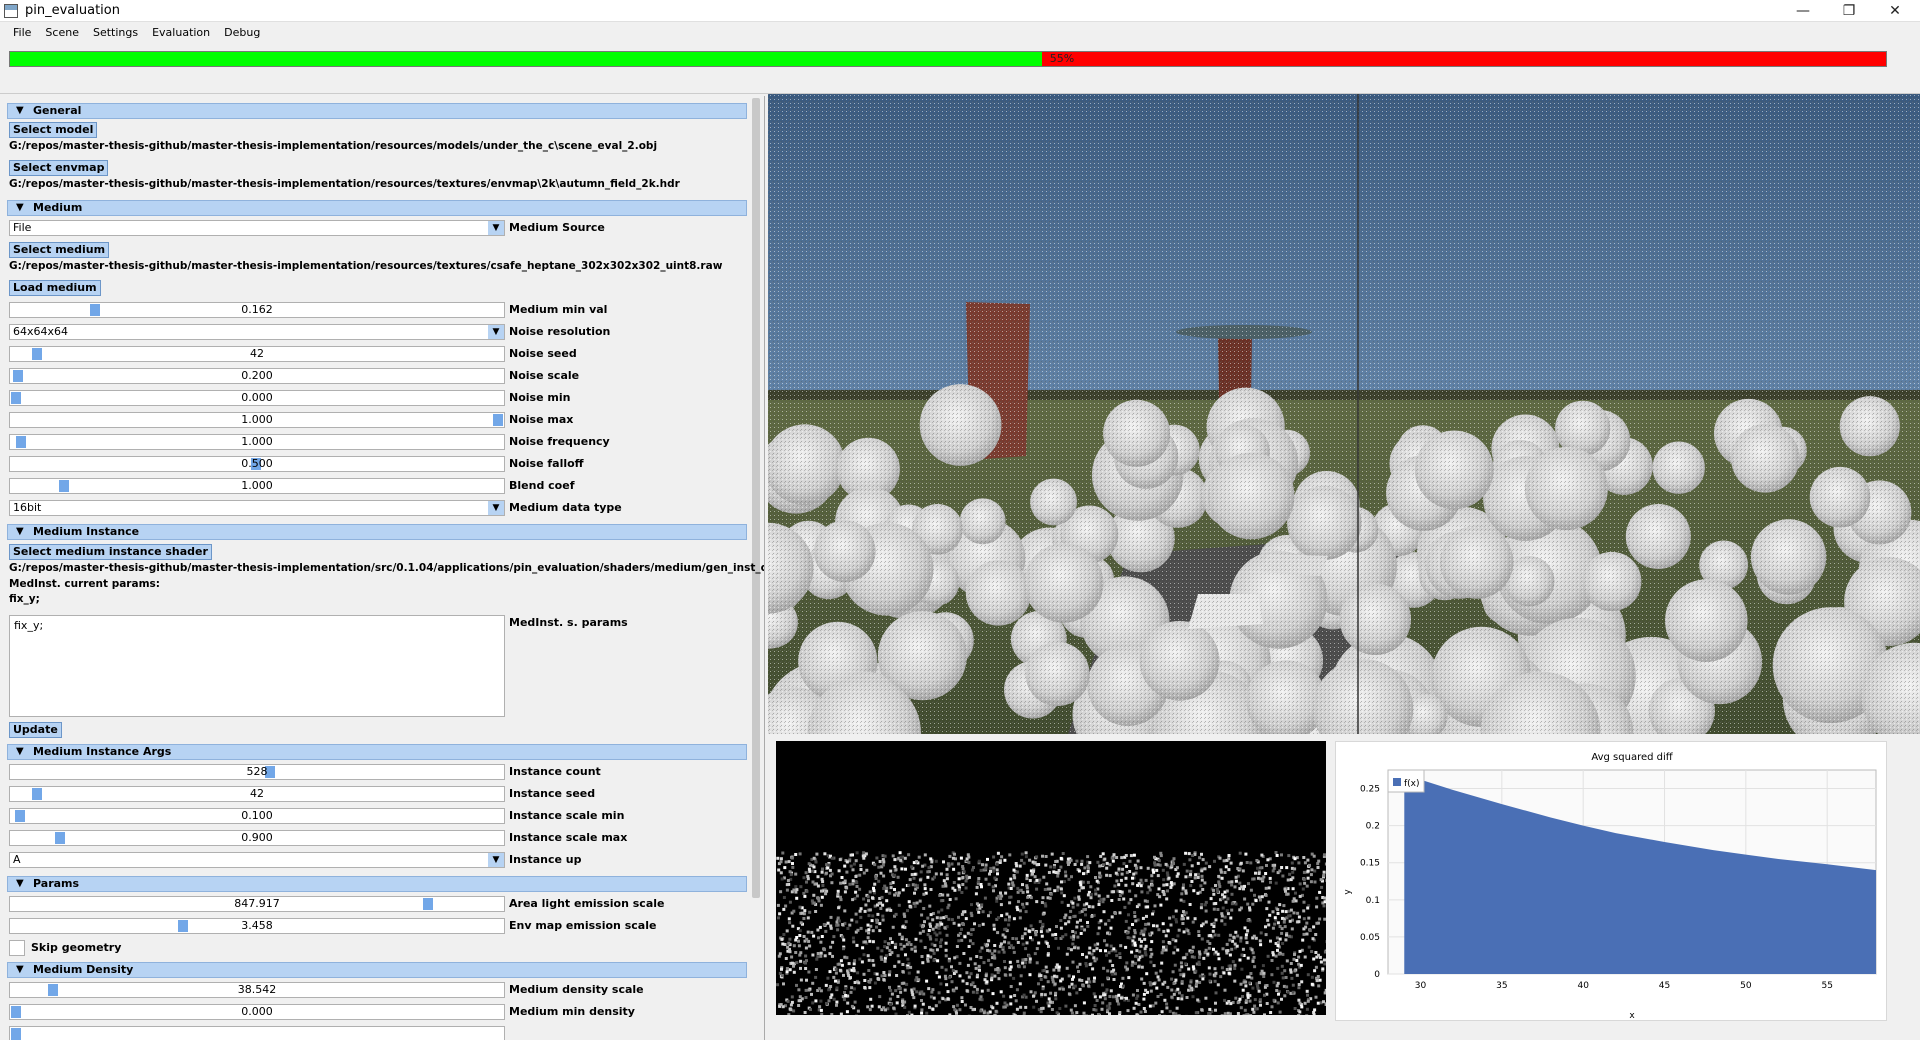 Image resolution: width=1920 pixels, height=1040 pixels. Describe the element at coordinates (257, 228) in the screenshot. I see `medium-source-select: File ▼` at that location.